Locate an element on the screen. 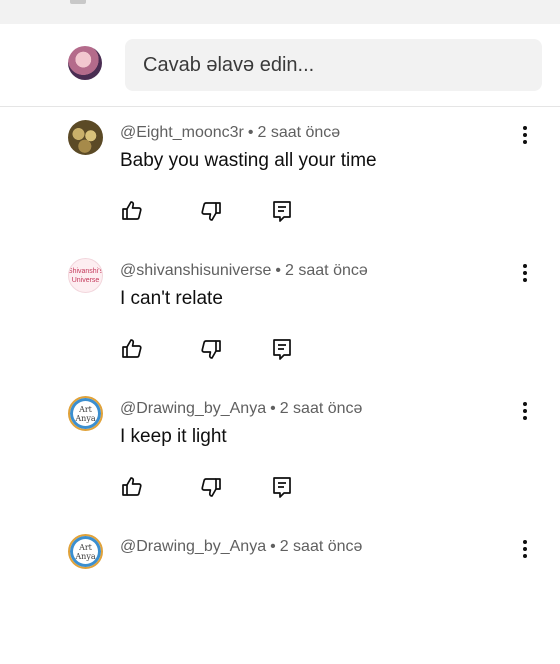 This screenshot has height=664, width=560. reply-input is located at coordinates (333, 65).